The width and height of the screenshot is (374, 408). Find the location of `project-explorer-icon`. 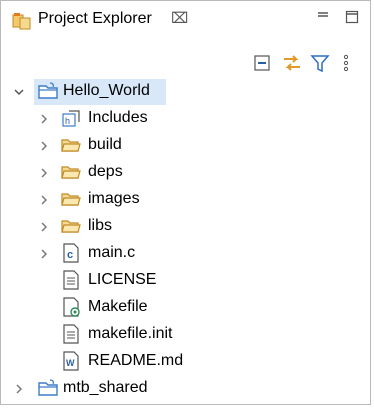

project-explorer-icon is located at coordinates (21, 21).